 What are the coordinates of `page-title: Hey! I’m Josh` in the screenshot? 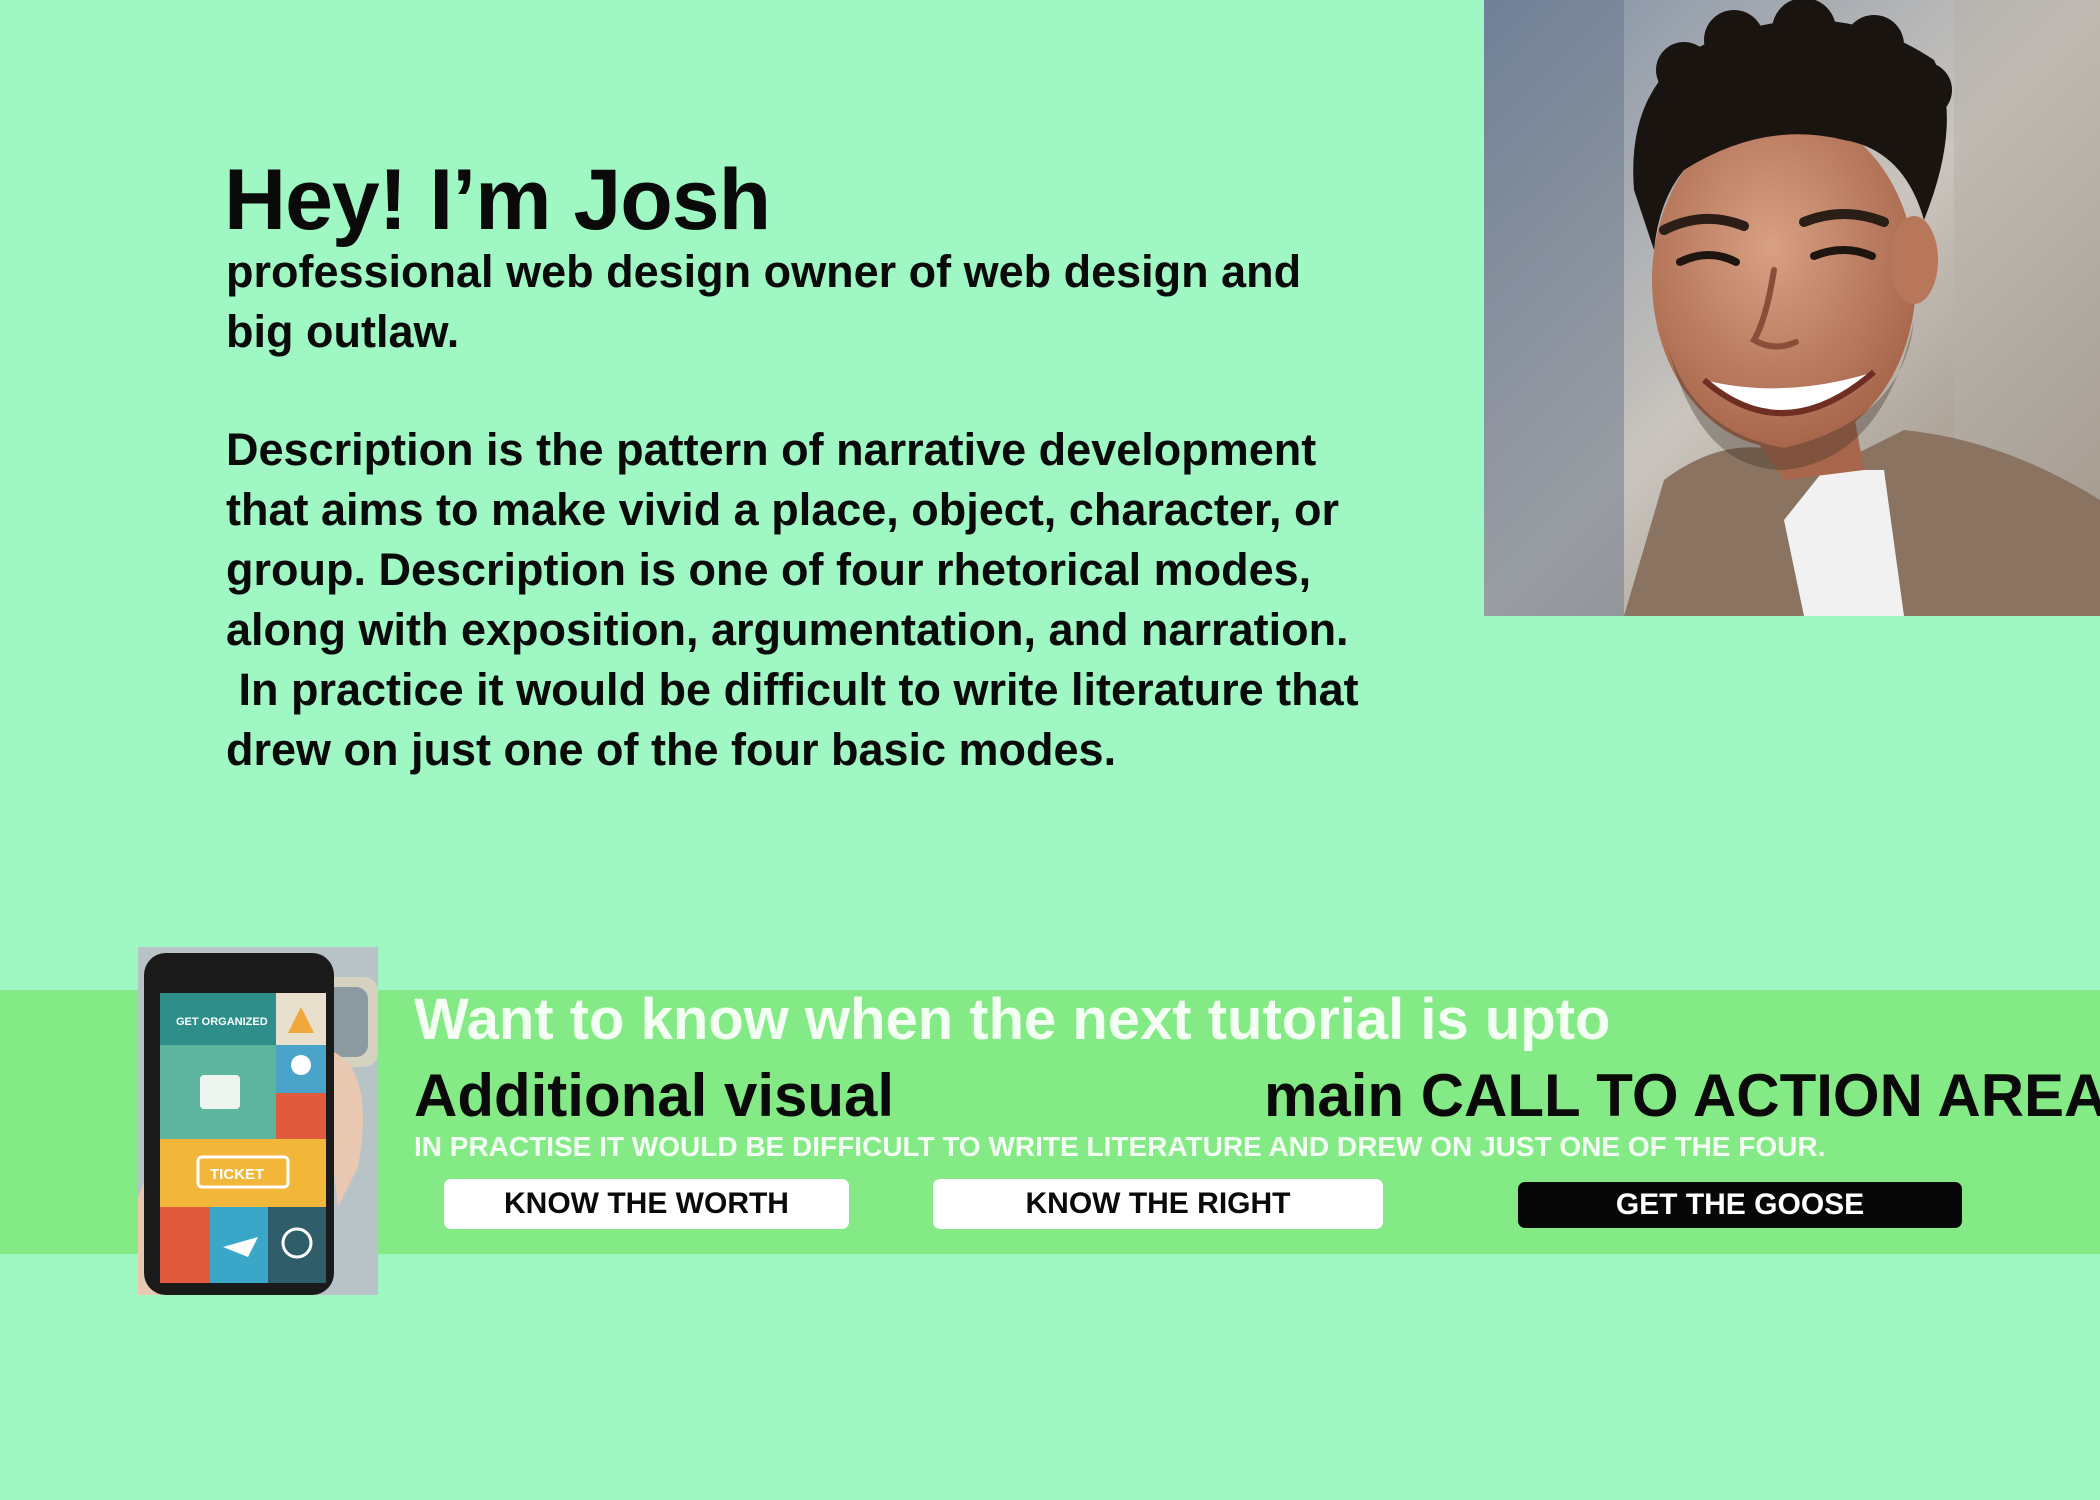 It's located at (497, 200).